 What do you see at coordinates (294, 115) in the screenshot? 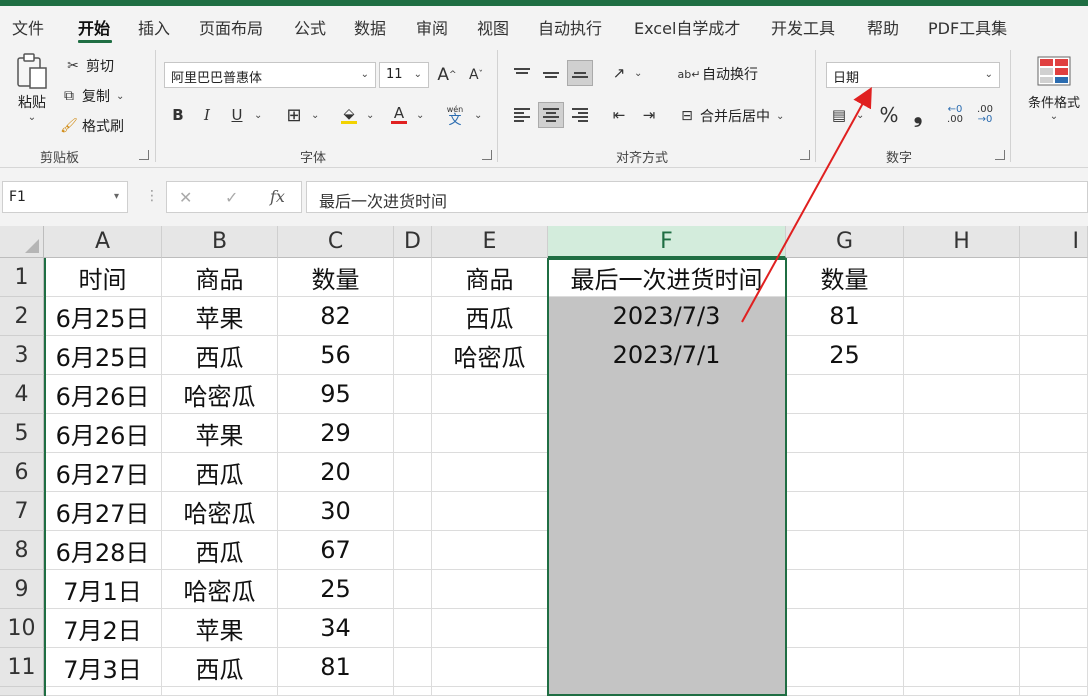
I see `borders-button: ⊞` at bounding box center [294, 115].